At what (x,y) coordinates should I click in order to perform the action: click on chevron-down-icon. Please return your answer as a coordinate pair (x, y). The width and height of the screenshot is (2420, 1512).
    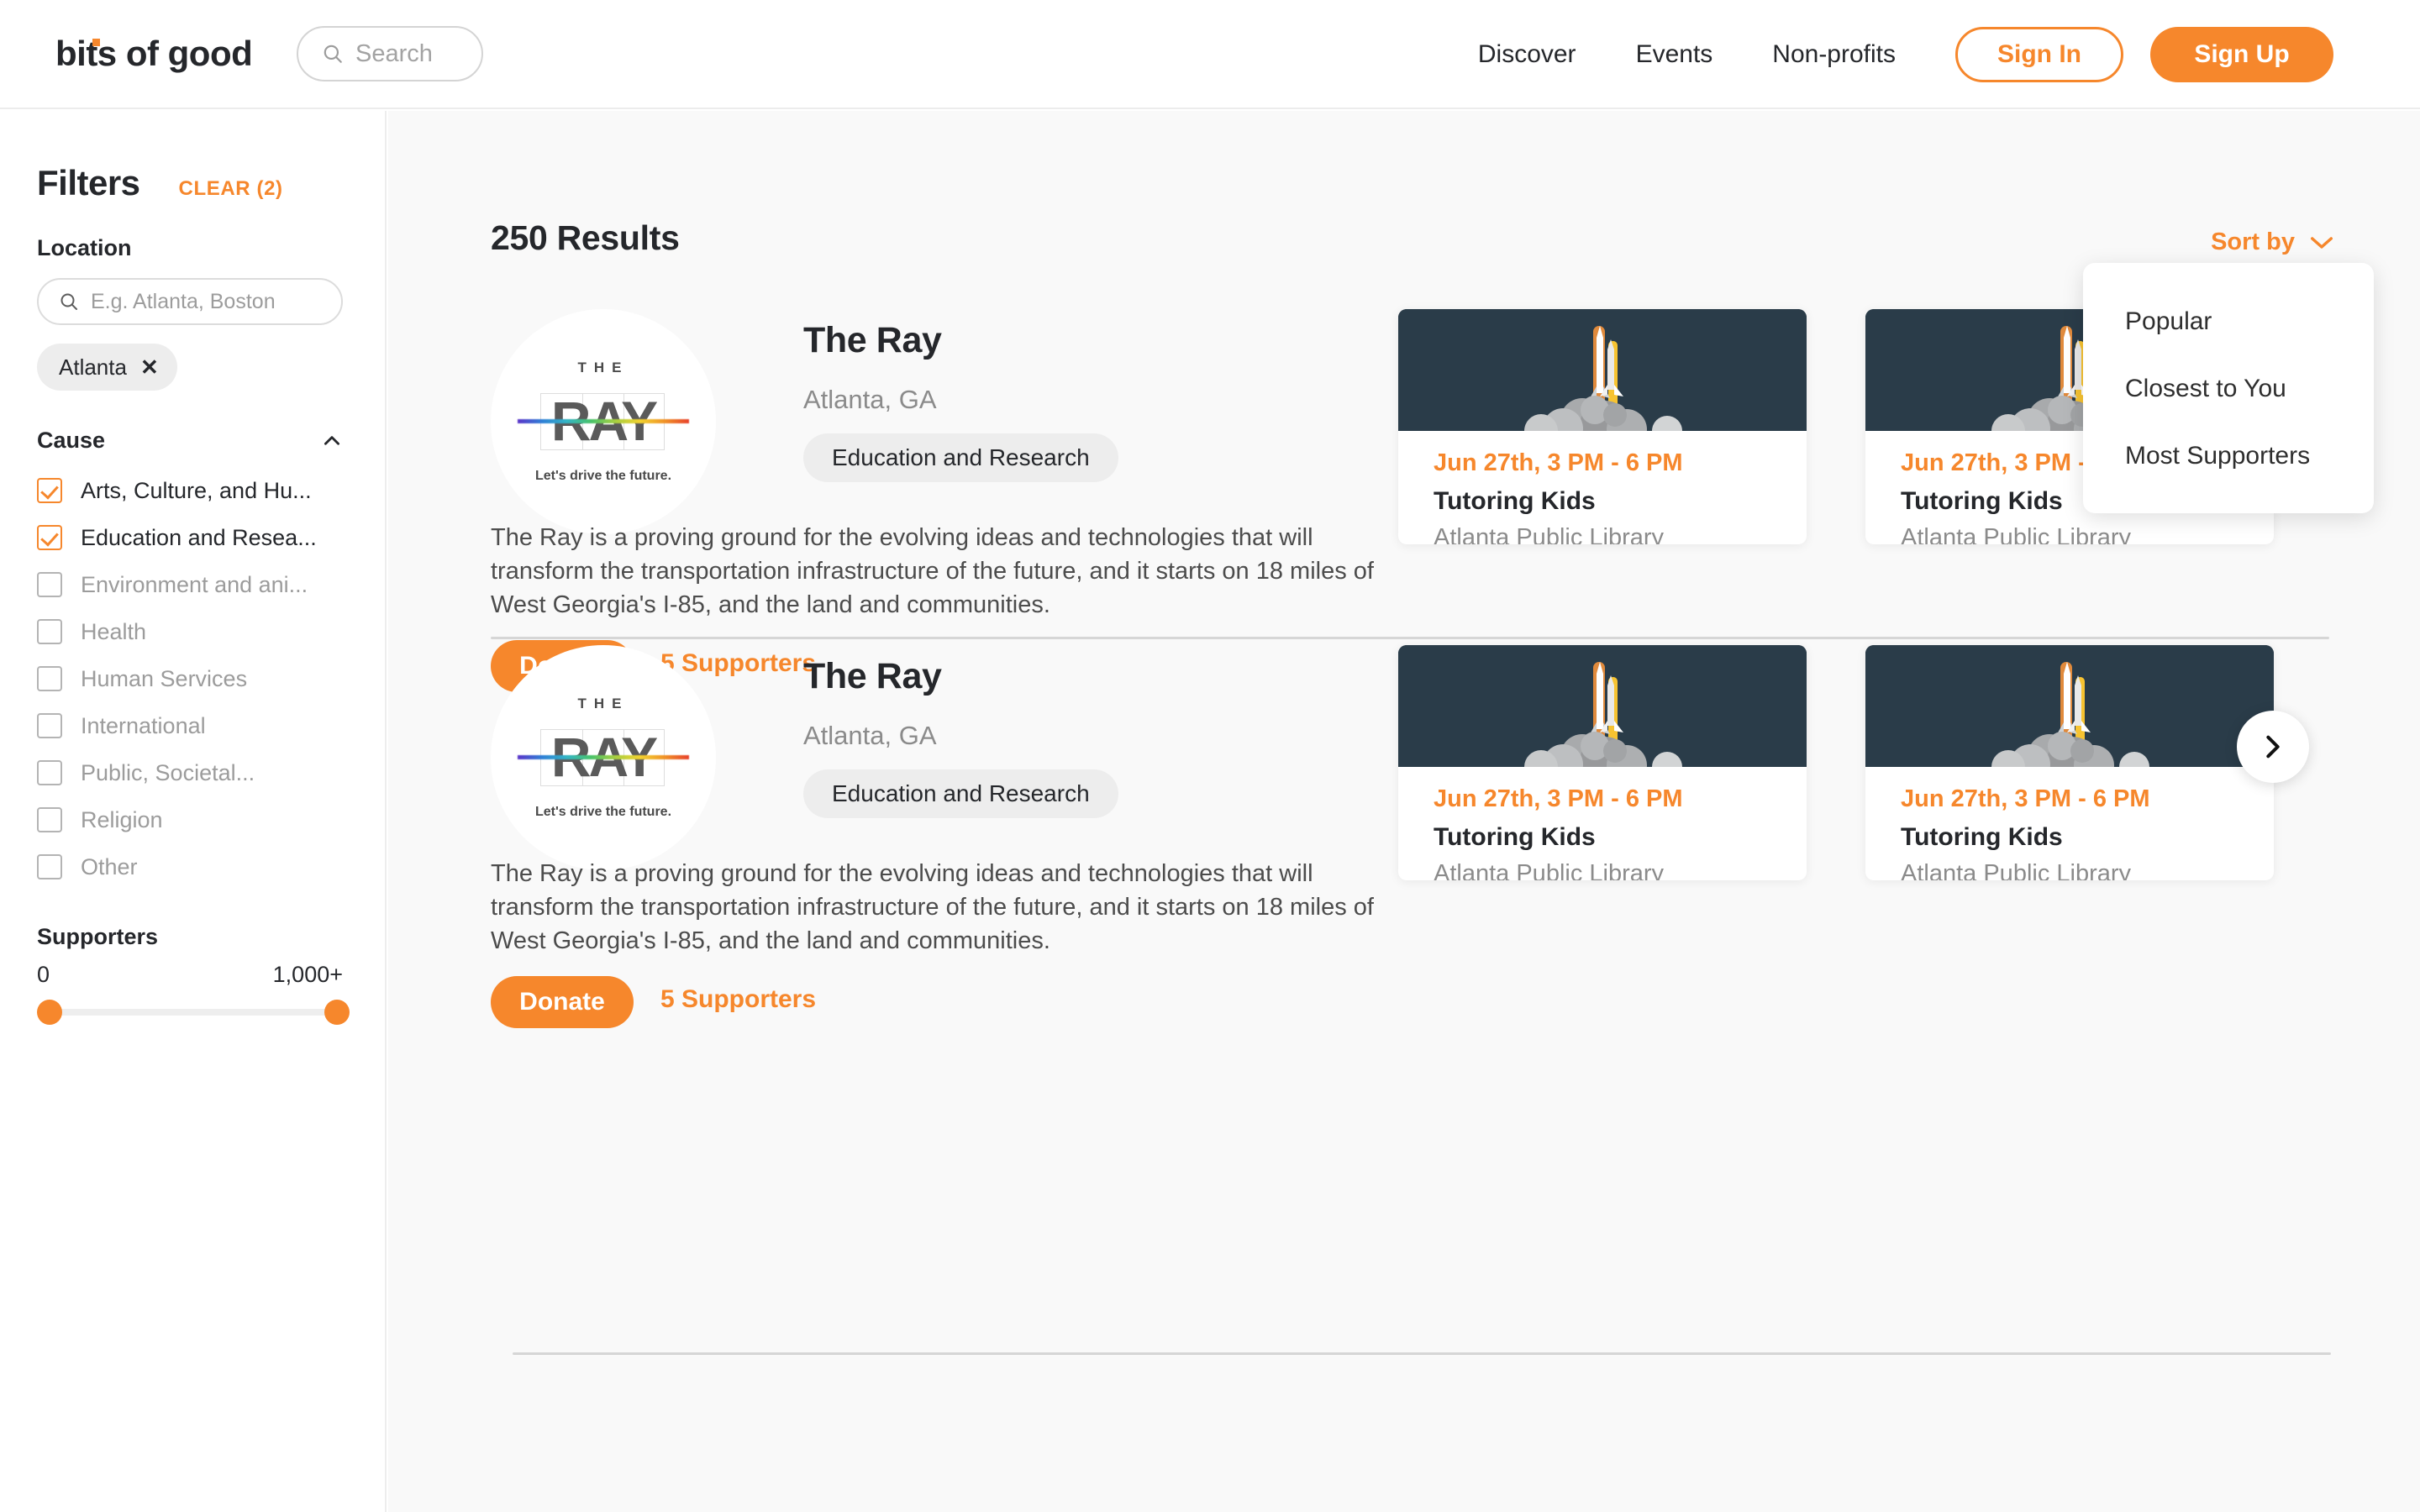
    Looking at the image, I should click on (2322, 242).